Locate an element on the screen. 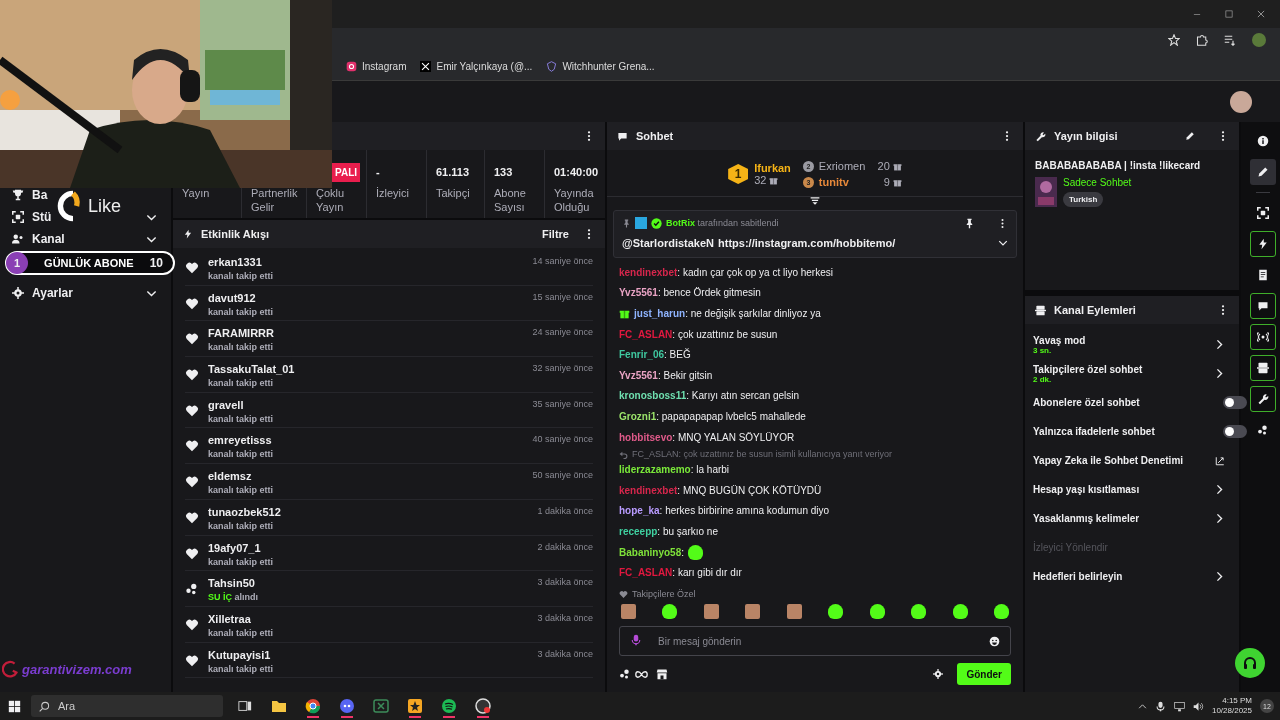  action-item: Hesap yaşı kısıtlaması is located at coordinates (1132, 489).